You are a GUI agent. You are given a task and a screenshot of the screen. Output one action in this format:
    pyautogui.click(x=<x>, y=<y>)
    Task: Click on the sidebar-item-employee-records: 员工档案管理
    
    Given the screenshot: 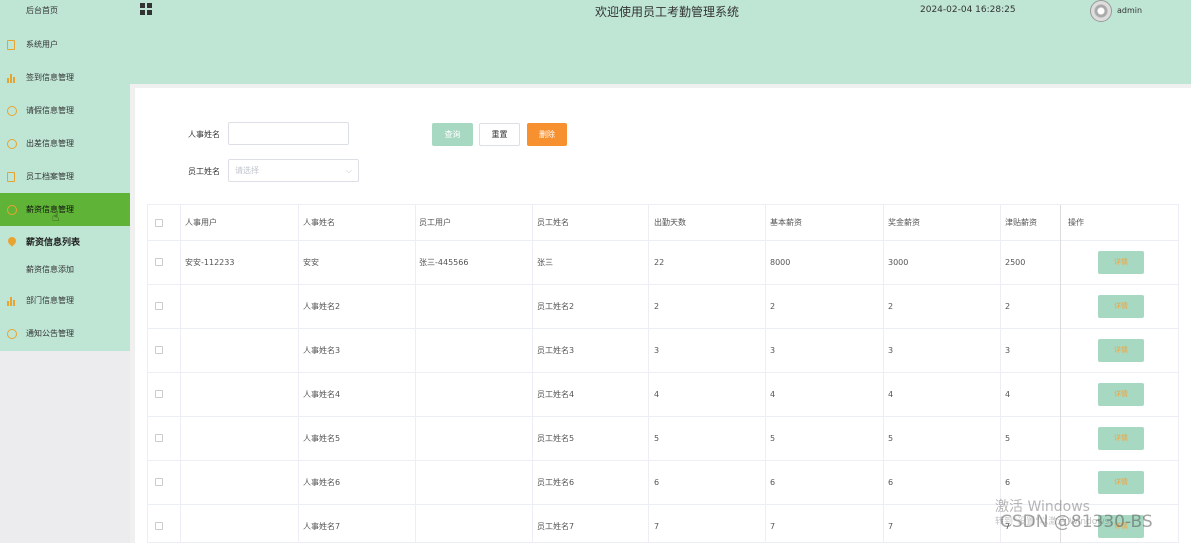 What is the action you would take?
    pyautogui.click(x=65, y=176)
    